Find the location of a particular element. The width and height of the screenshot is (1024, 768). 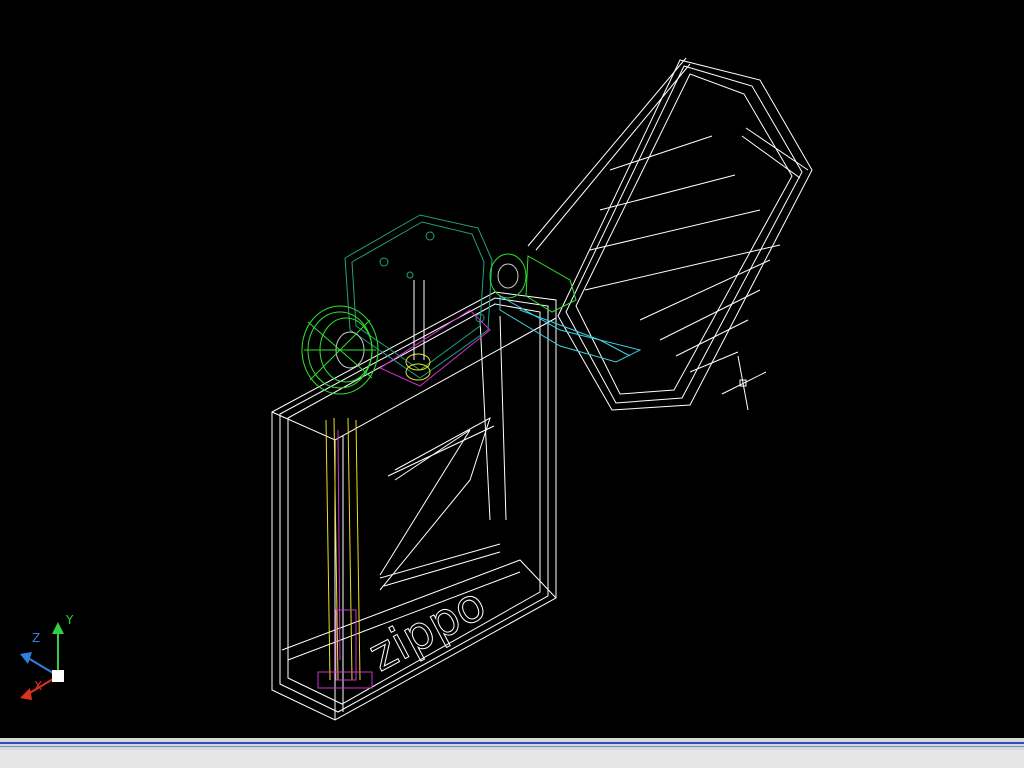

hinge-cam is located at coordinates (565, 308).